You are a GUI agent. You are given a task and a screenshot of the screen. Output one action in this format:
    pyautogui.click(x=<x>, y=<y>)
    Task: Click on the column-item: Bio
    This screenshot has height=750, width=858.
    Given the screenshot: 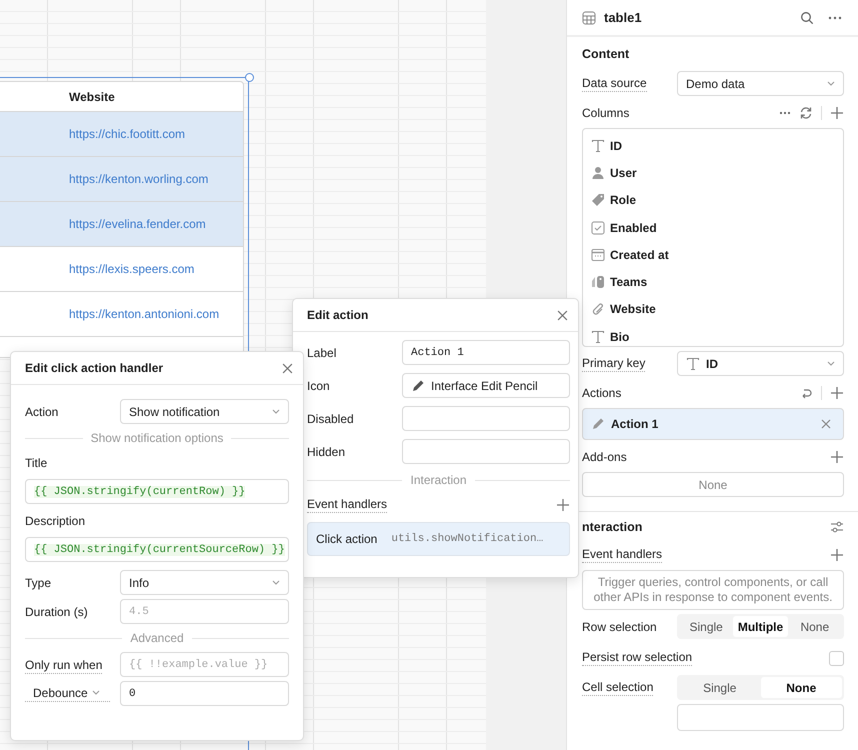 What is the action you would take?
    pyautogui.click(x=713, y=336)
    